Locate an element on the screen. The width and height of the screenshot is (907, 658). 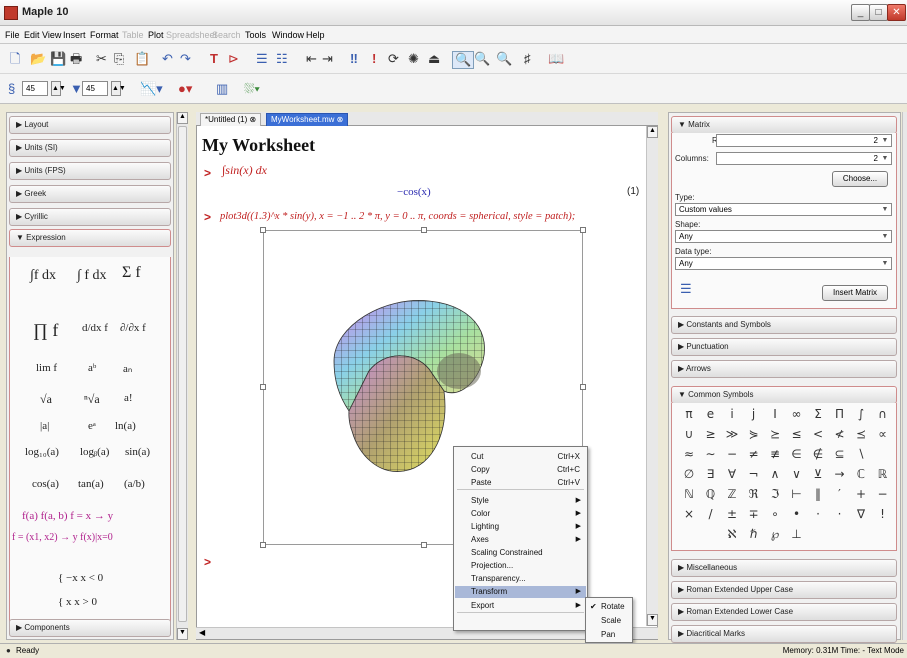
expression-template: f(a) f(a, b) f = x → y is located at coordinates (67, 516).